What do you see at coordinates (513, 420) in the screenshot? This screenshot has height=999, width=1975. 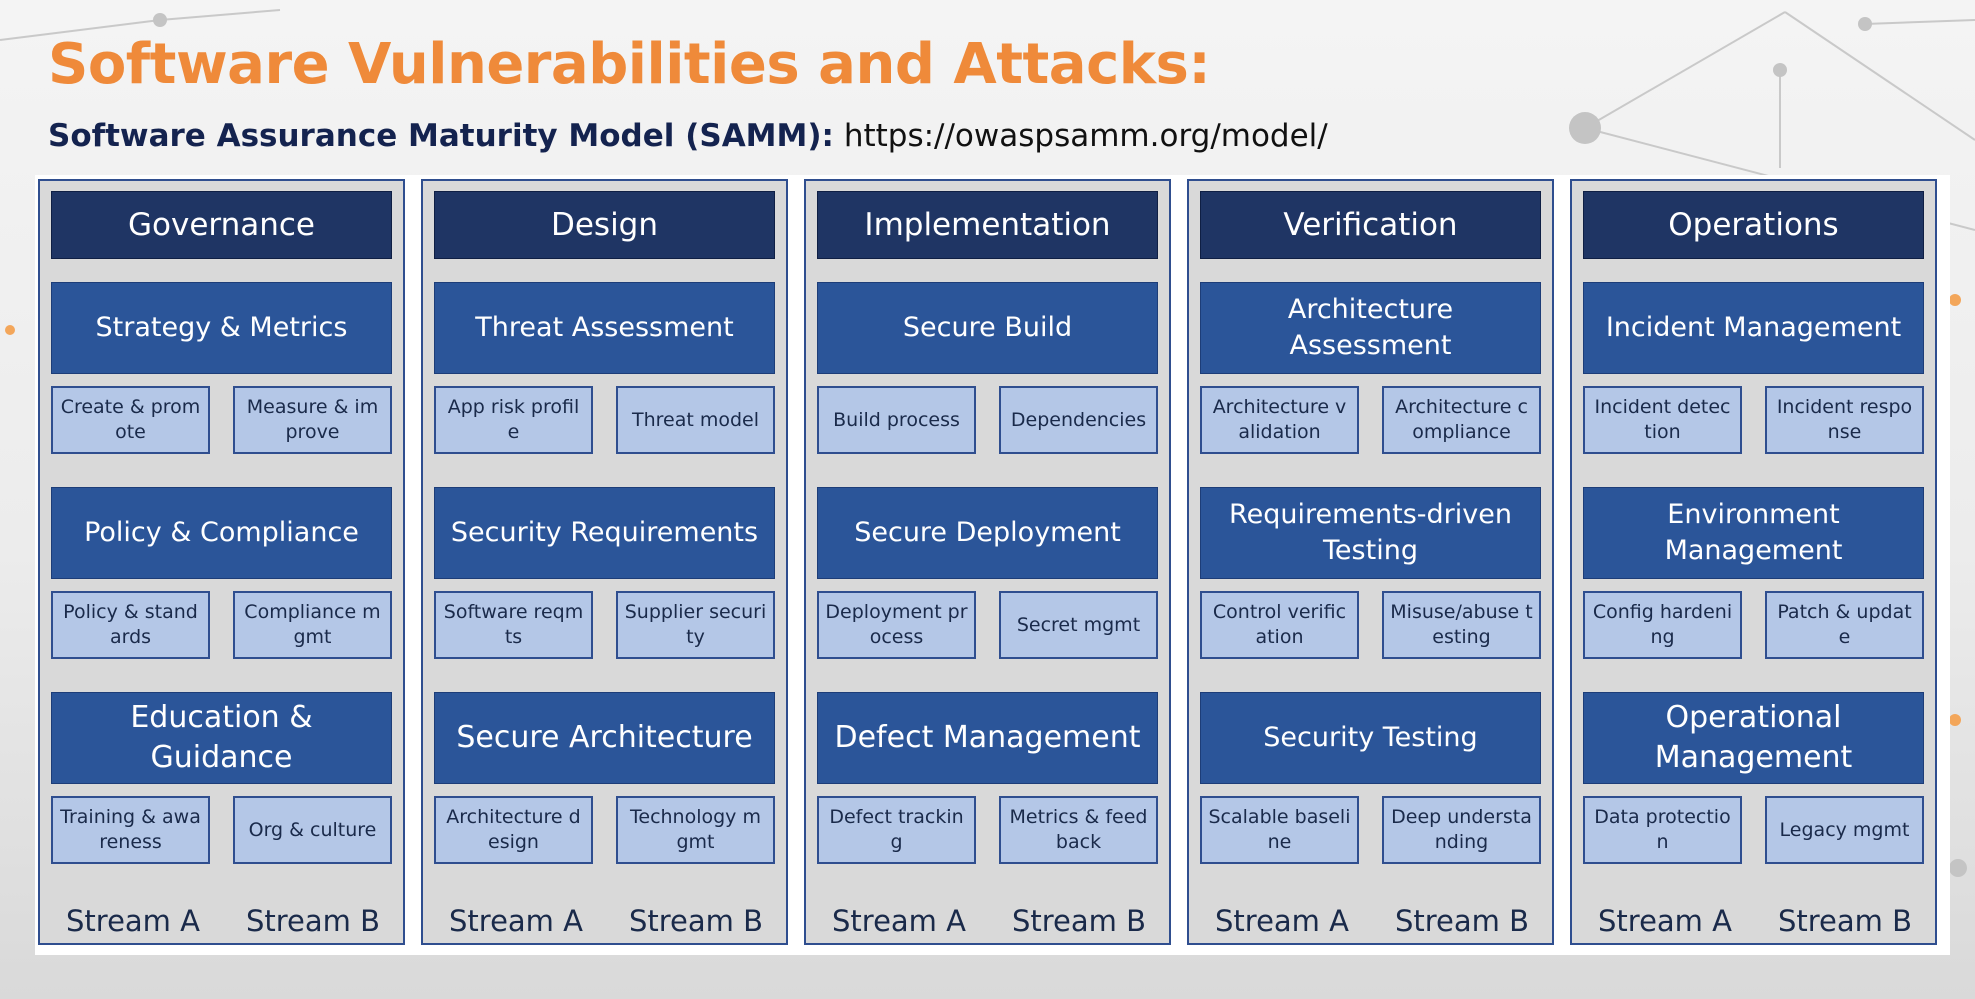 I see `activity-stream-a: App risk profile` at bounding box center [513, 420].